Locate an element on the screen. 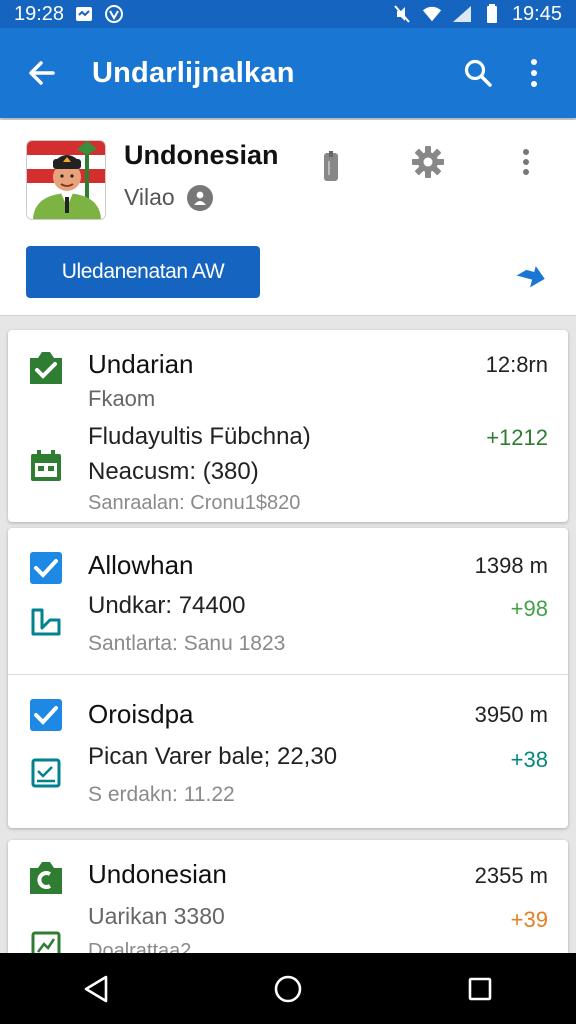 This screenshot has height=1024, width=576. arrow-left-icon is located at coordinates (42, 73).